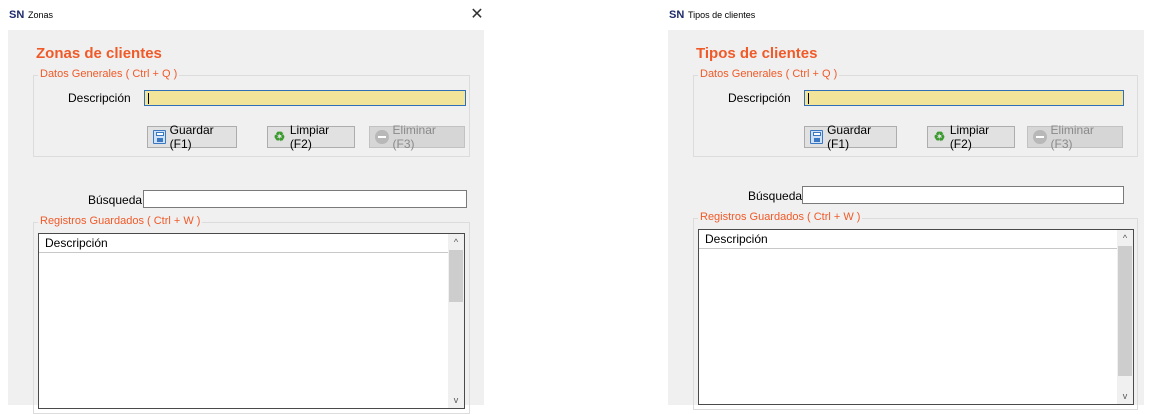 The height and width of the screenshot is (414, 1152). I want to click on title-bar: SN Tipos de clientes, so click(906, 15).